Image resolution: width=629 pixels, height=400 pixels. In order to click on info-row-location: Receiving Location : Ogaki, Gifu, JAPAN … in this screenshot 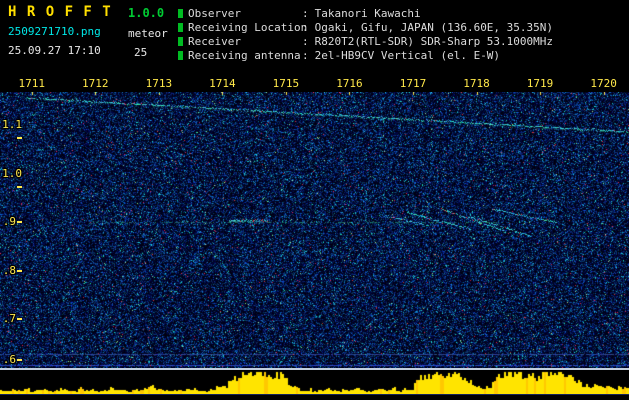, I will do `click(365, 27)`.